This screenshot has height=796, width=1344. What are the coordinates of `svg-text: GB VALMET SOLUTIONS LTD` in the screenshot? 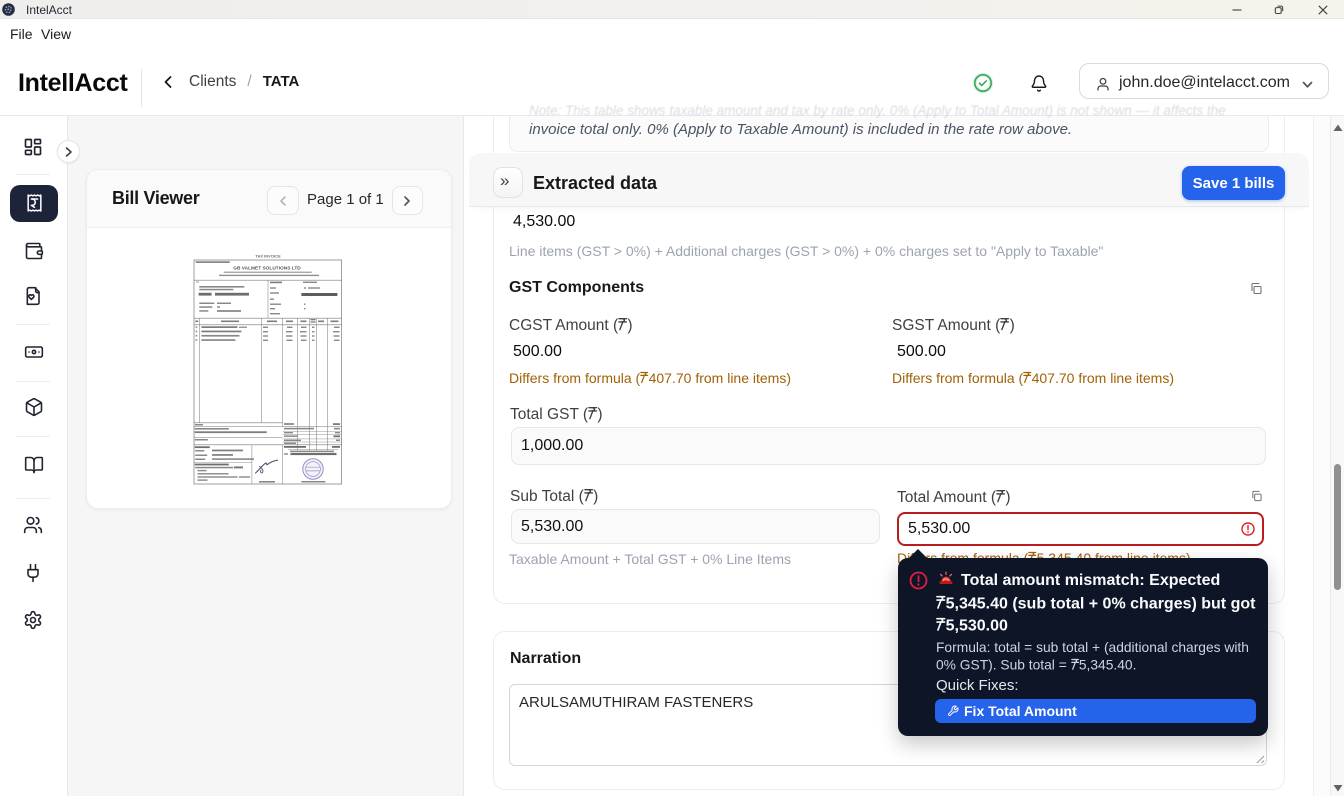 It's located at (267, 268).